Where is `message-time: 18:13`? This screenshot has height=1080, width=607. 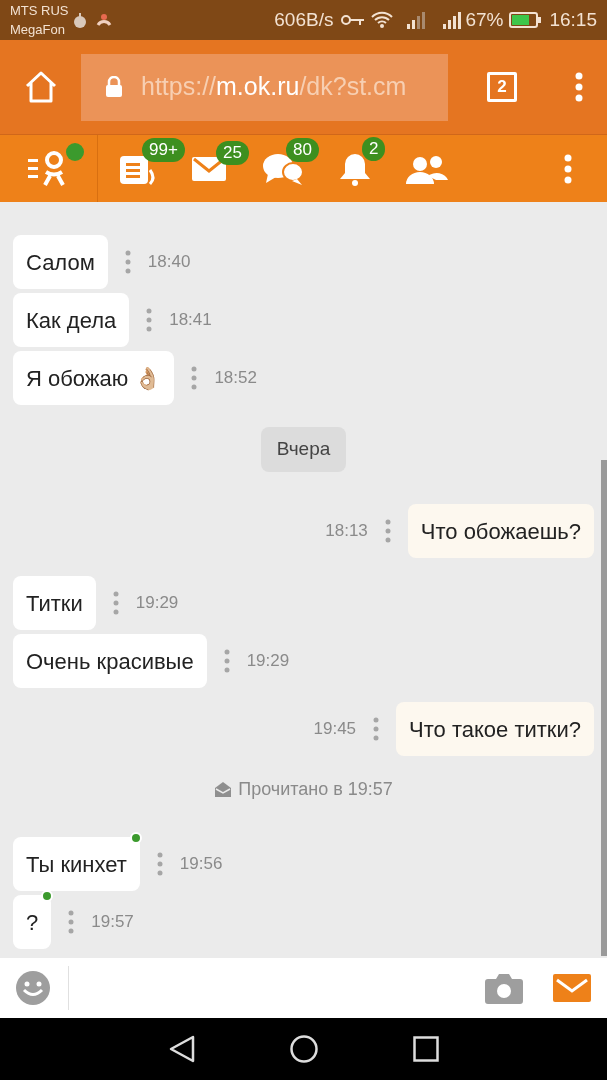 message-time: 18:13 is located at coordinates (346, 531).